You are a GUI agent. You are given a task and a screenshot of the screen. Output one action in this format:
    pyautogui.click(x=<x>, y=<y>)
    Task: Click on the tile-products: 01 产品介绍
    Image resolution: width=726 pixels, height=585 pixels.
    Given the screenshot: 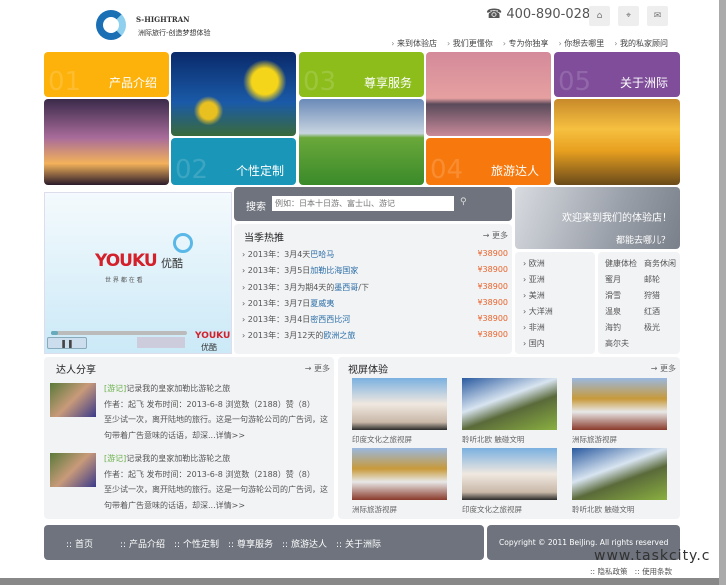 What is the action you would take?
    pyautogui.click(x=106, y=74)
    